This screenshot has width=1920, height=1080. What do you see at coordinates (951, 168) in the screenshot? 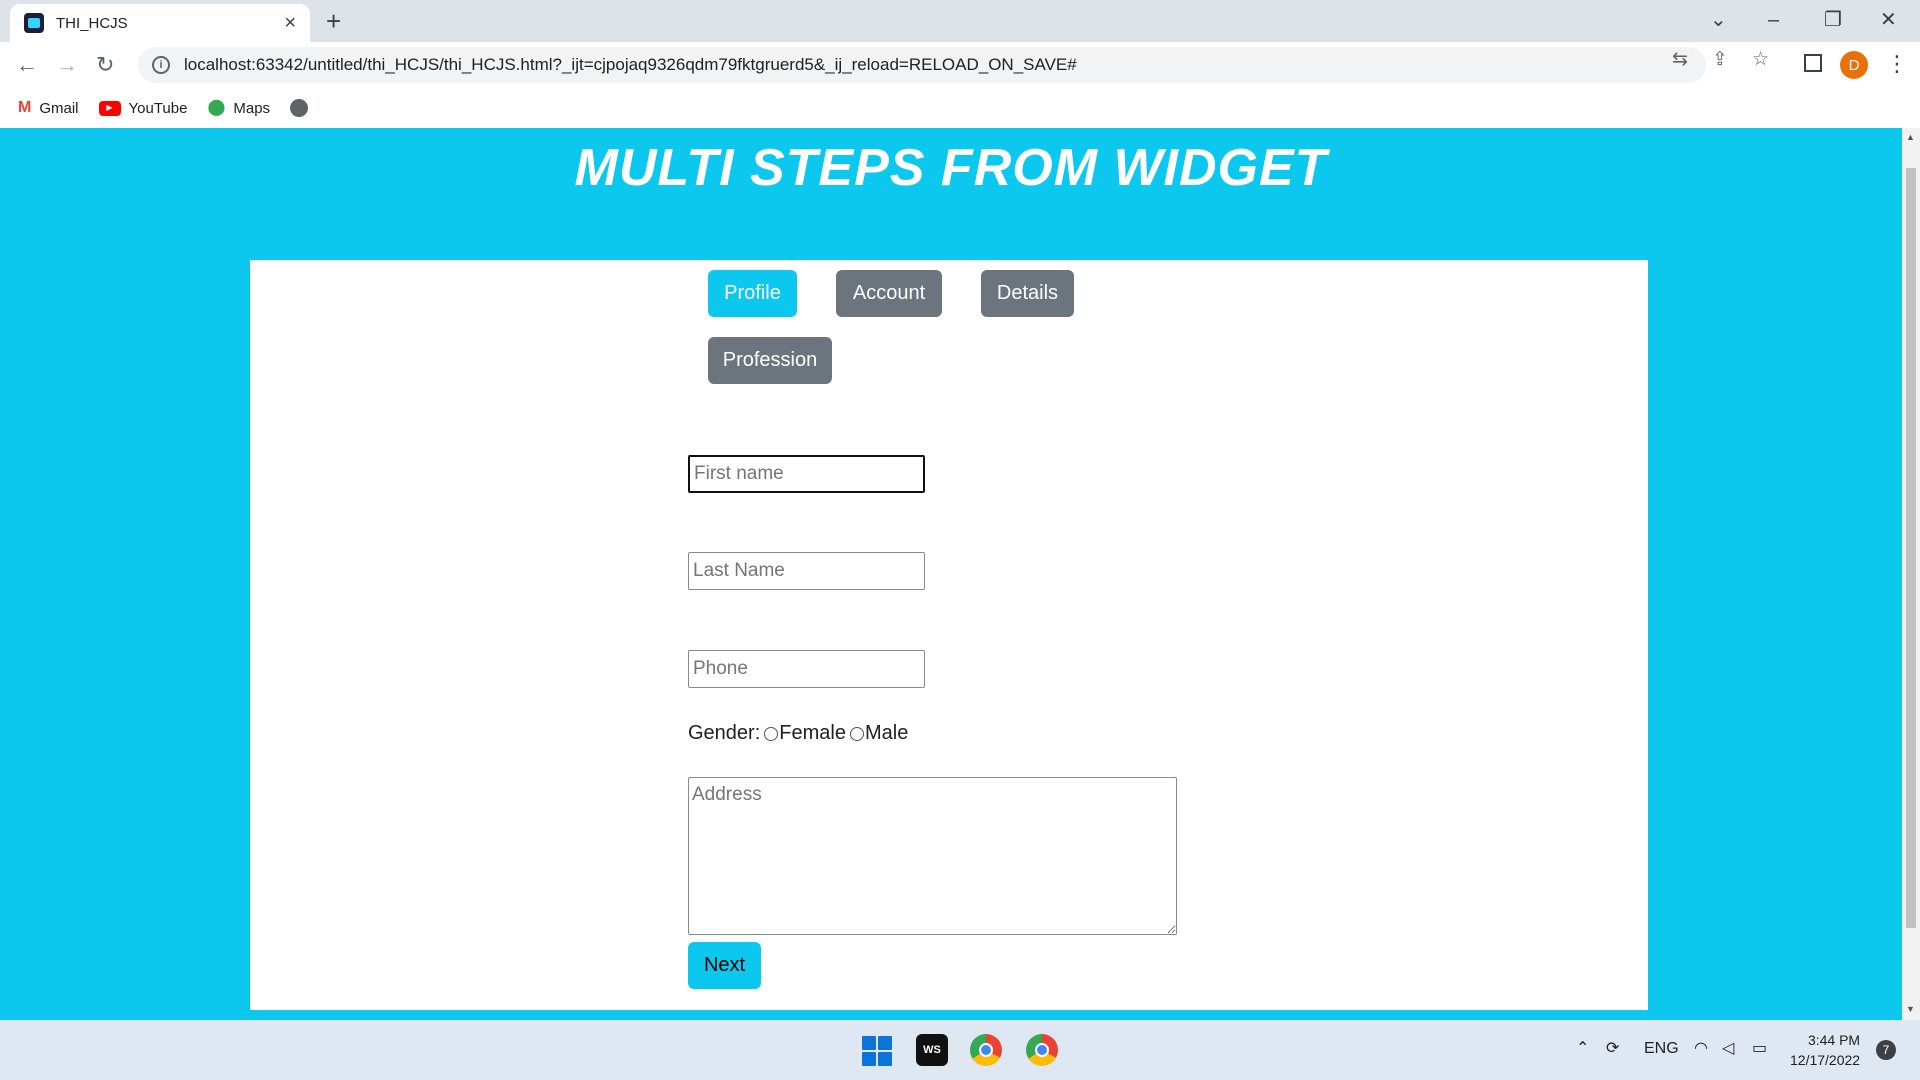
I see `page-title: MULTI STEPS FROM WIDGET` at bounding box center [951, 168].